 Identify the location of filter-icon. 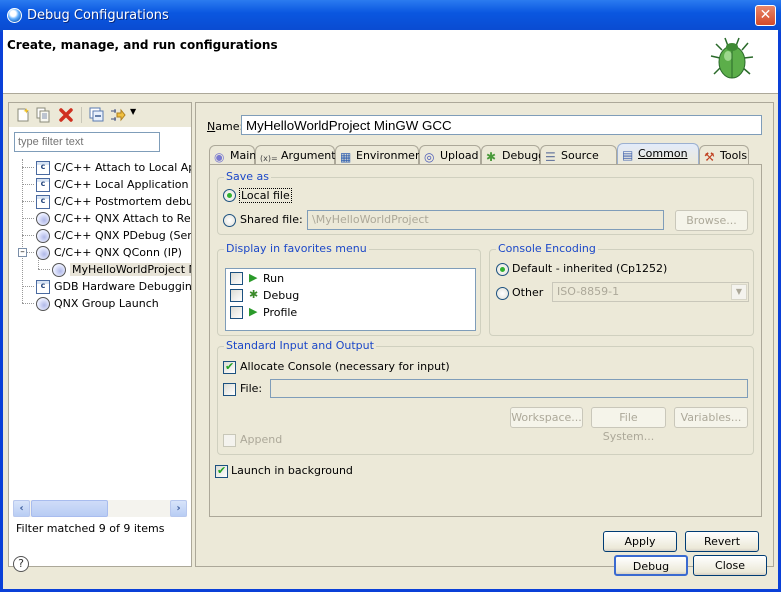
(118, 115).